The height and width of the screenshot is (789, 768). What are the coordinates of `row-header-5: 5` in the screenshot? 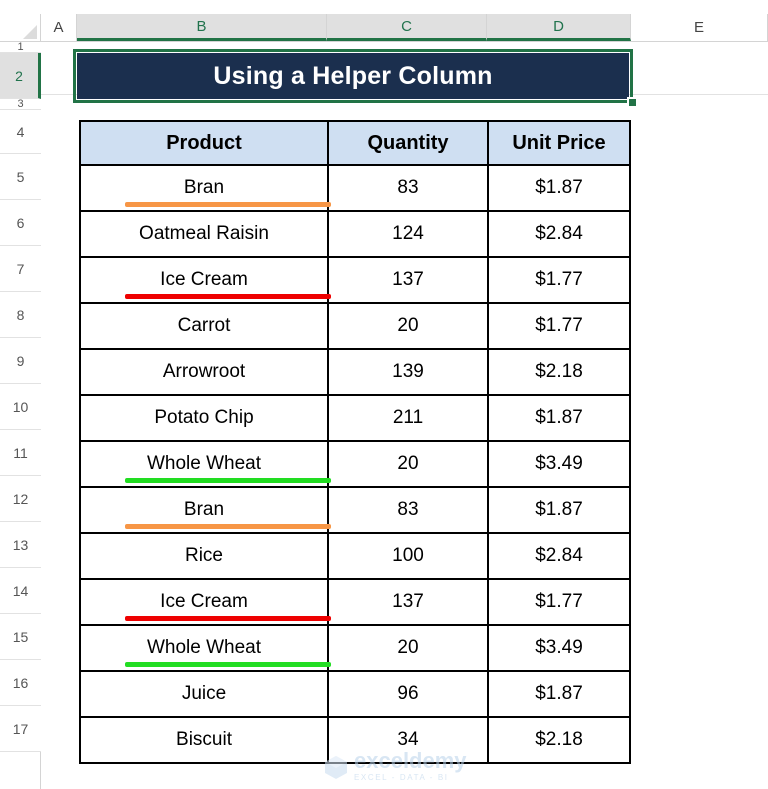 It's located at (20, 177).